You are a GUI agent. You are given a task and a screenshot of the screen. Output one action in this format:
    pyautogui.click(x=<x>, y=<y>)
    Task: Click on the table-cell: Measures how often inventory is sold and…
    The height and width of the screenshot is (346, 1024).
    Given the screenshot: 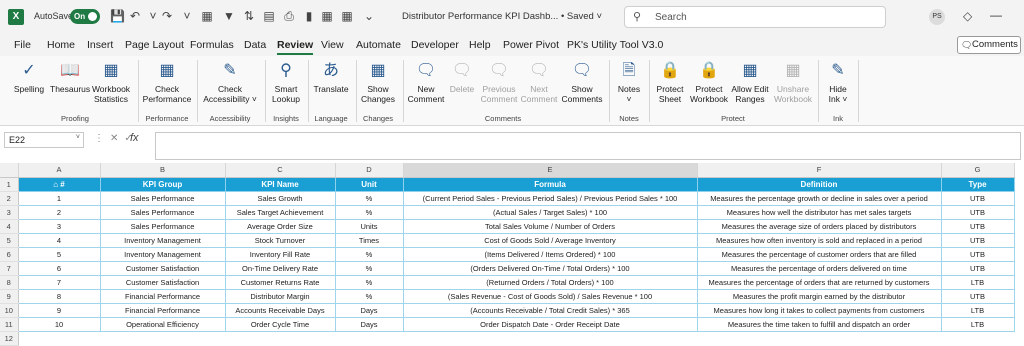 What is the action you would take?
    pyautogui.click(x=819, y=240)
    